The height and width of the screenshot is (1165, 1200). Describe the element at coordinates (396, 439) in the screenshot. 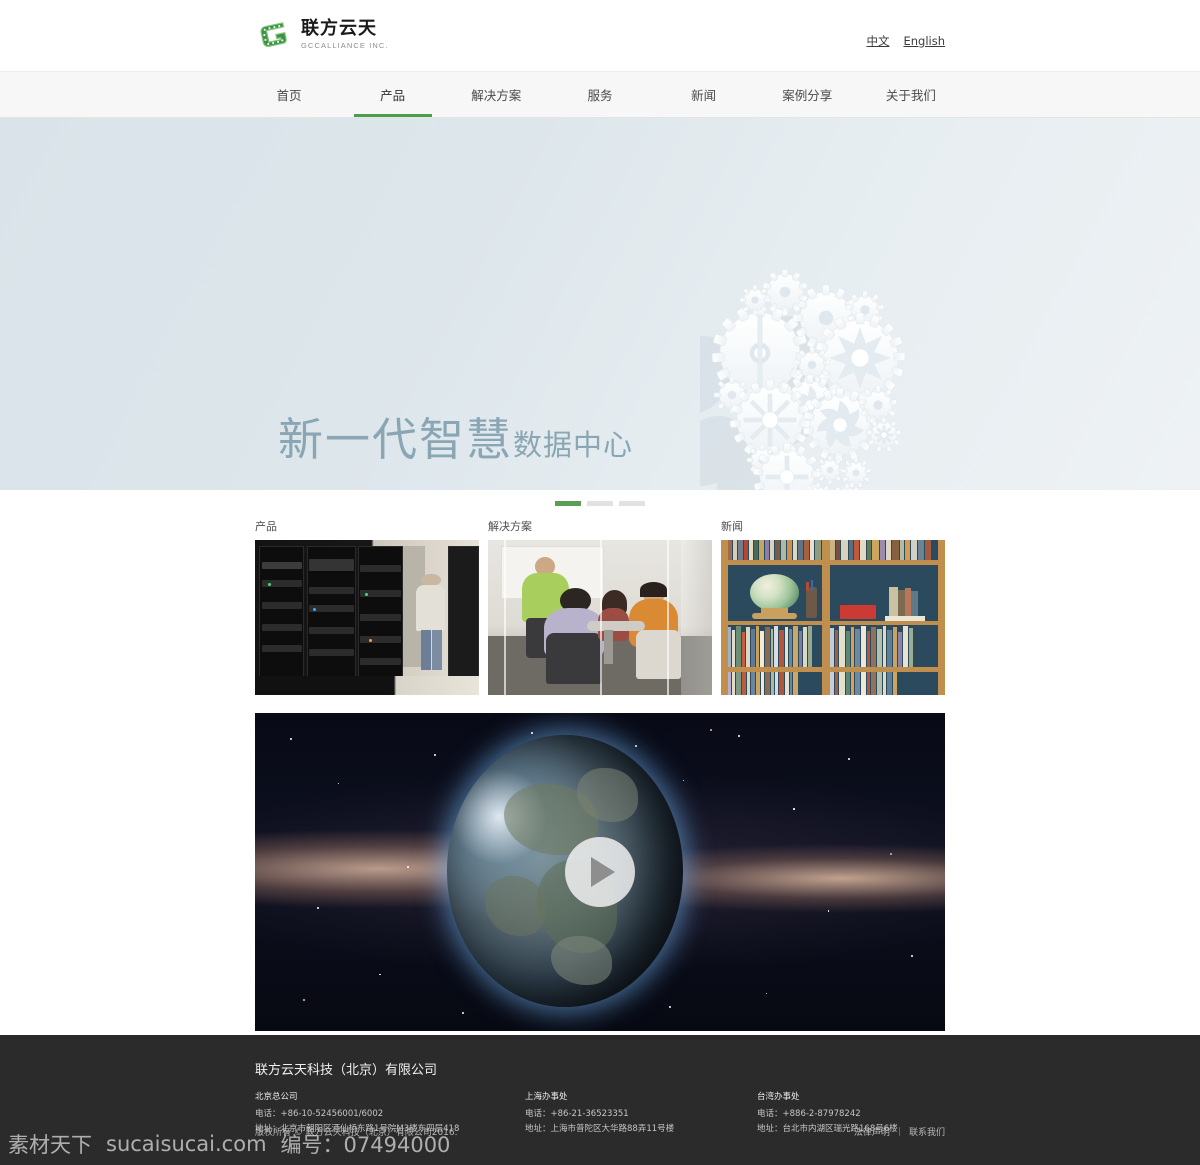

I see `hero-title-main: 新一代智慧` at that location.